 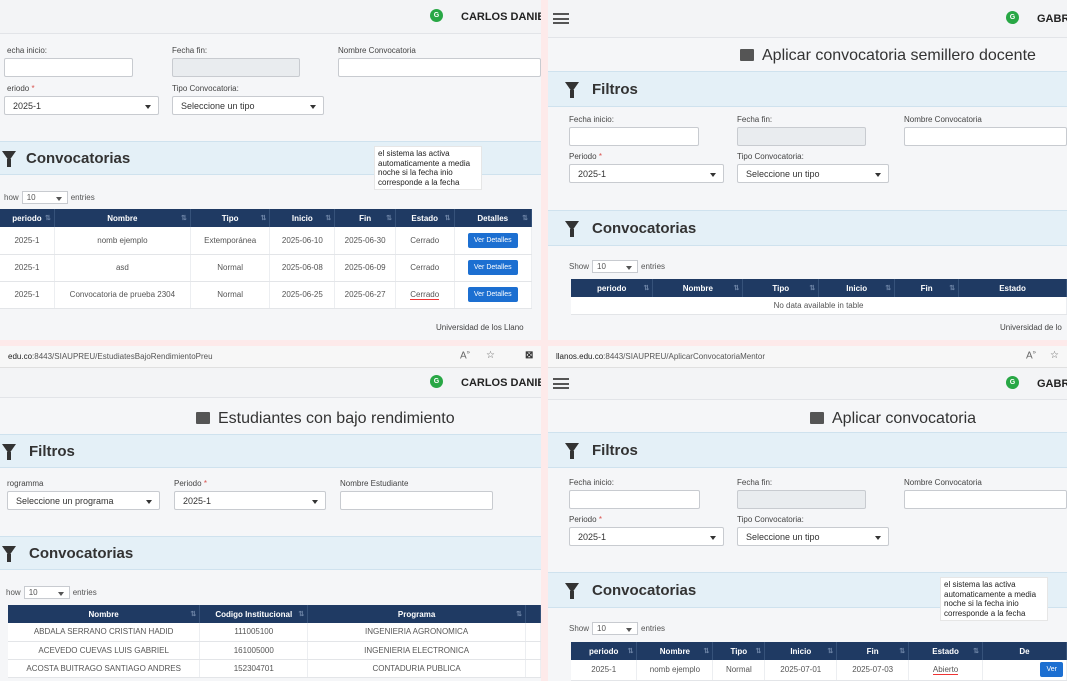 I want to click on column-header: Detalles ⇅, so click(x=493, y=218).